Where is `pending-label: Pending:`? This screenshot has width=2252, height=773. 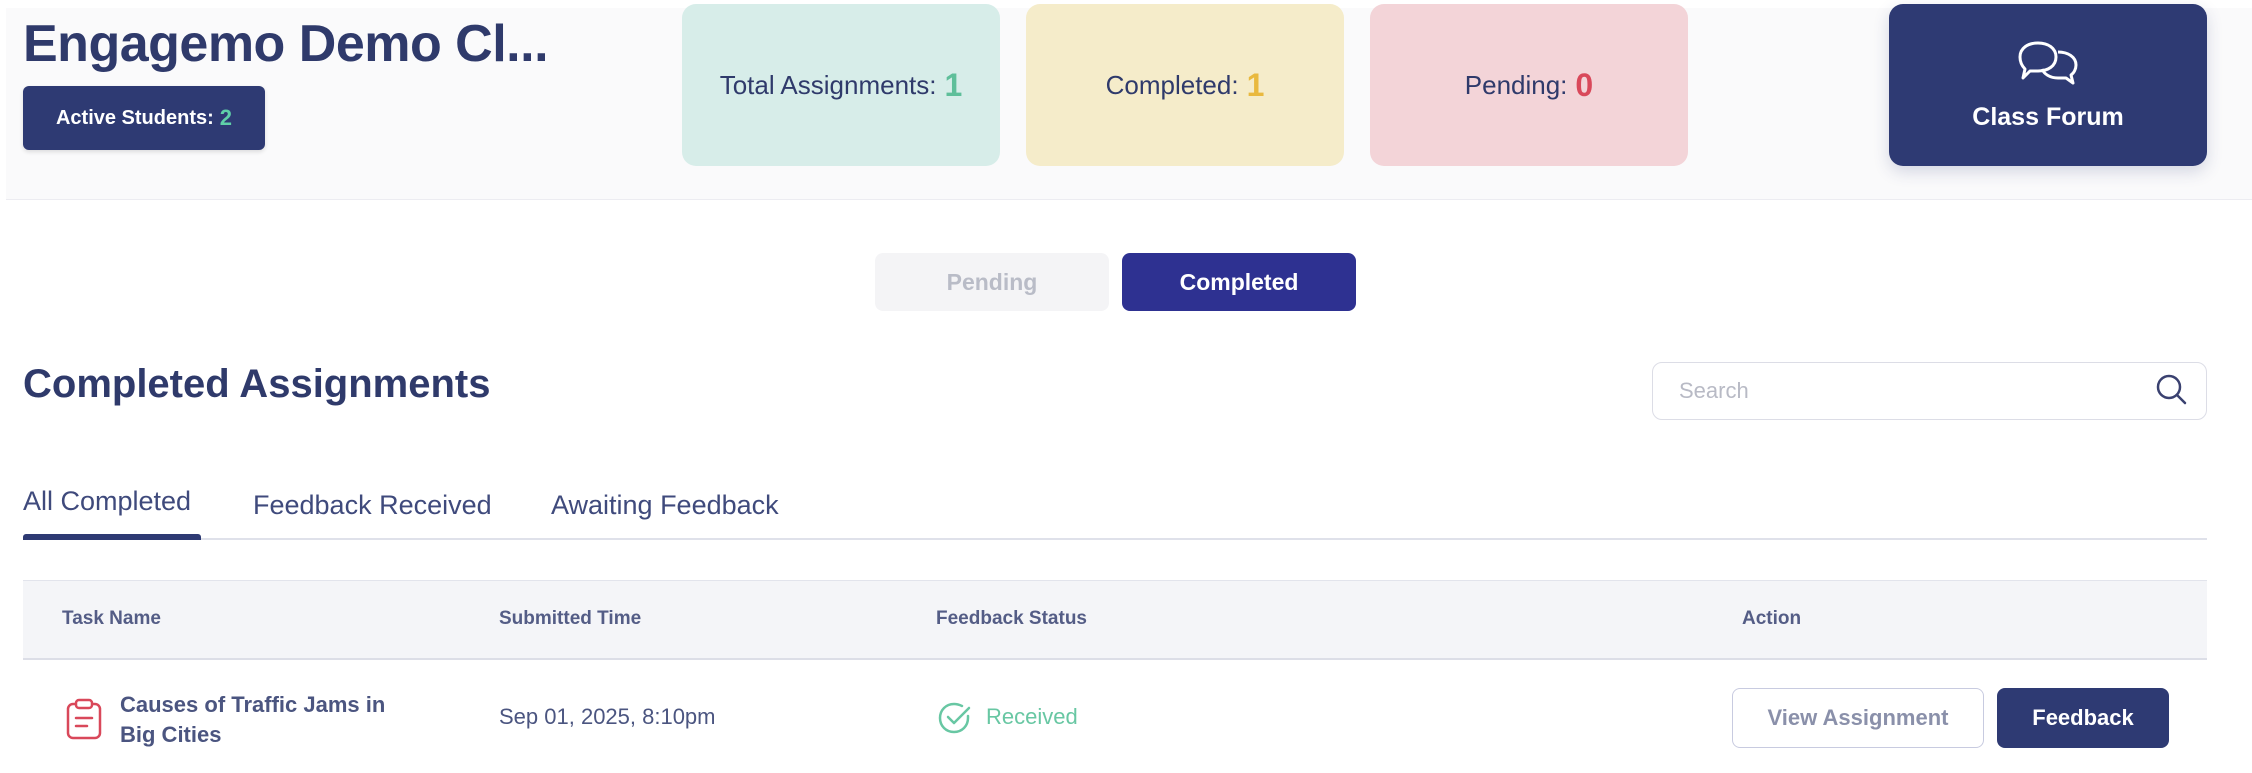 pending-label: Pending: is located at coordinates (1516, 84).